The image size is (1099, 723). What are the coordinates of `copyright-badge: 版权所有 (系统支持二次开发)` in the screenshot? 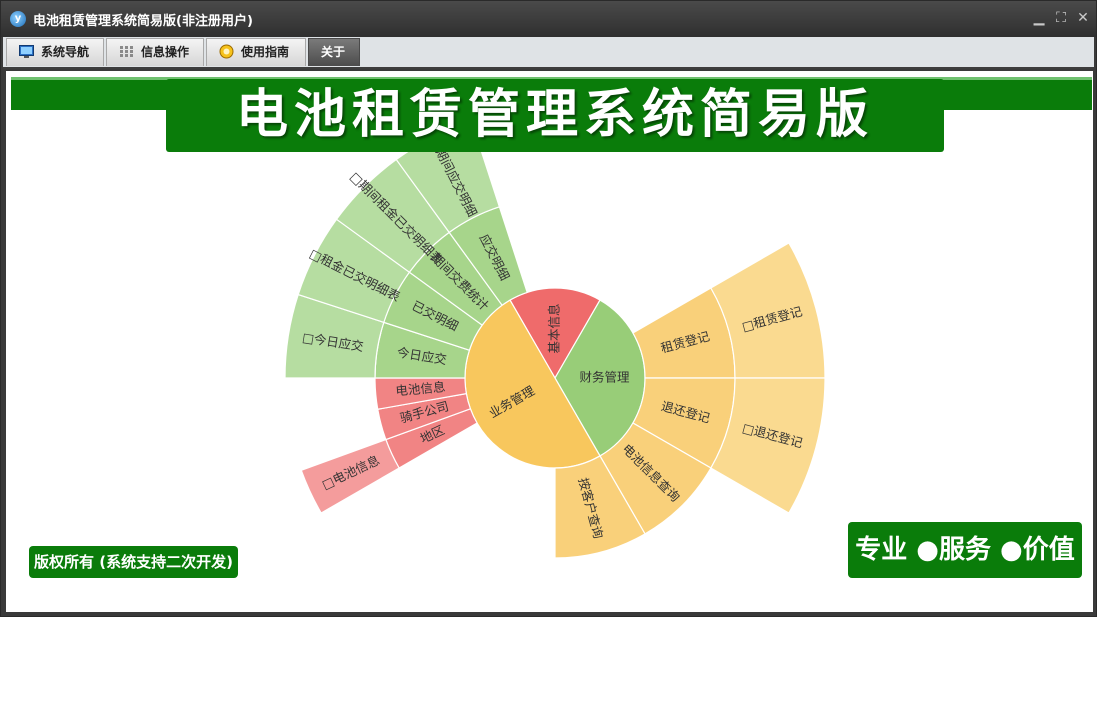 It's located at (133, 562).